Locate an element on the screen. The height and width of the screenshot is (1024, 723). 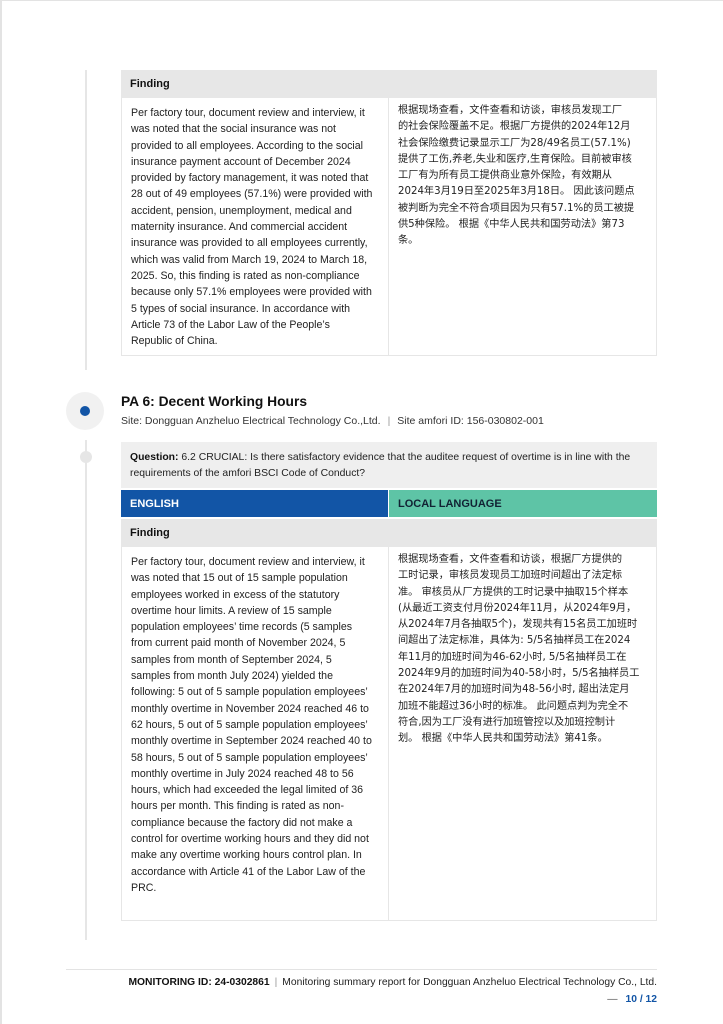
site-amfori-id: Site amfori ID: 156-030802-001 is located at coordinates (470, 421).